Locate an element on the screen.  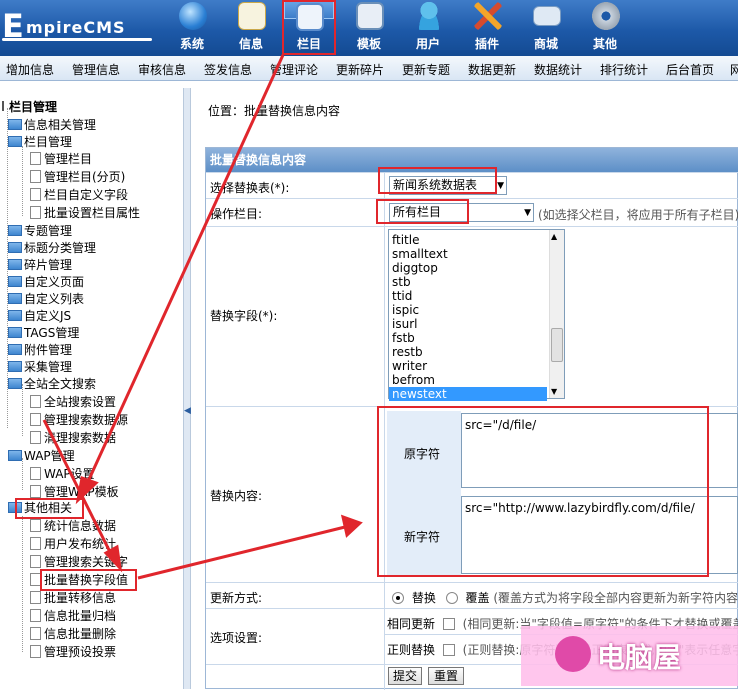
column-label: 操作栏目: is located at coordinates (236, 214).